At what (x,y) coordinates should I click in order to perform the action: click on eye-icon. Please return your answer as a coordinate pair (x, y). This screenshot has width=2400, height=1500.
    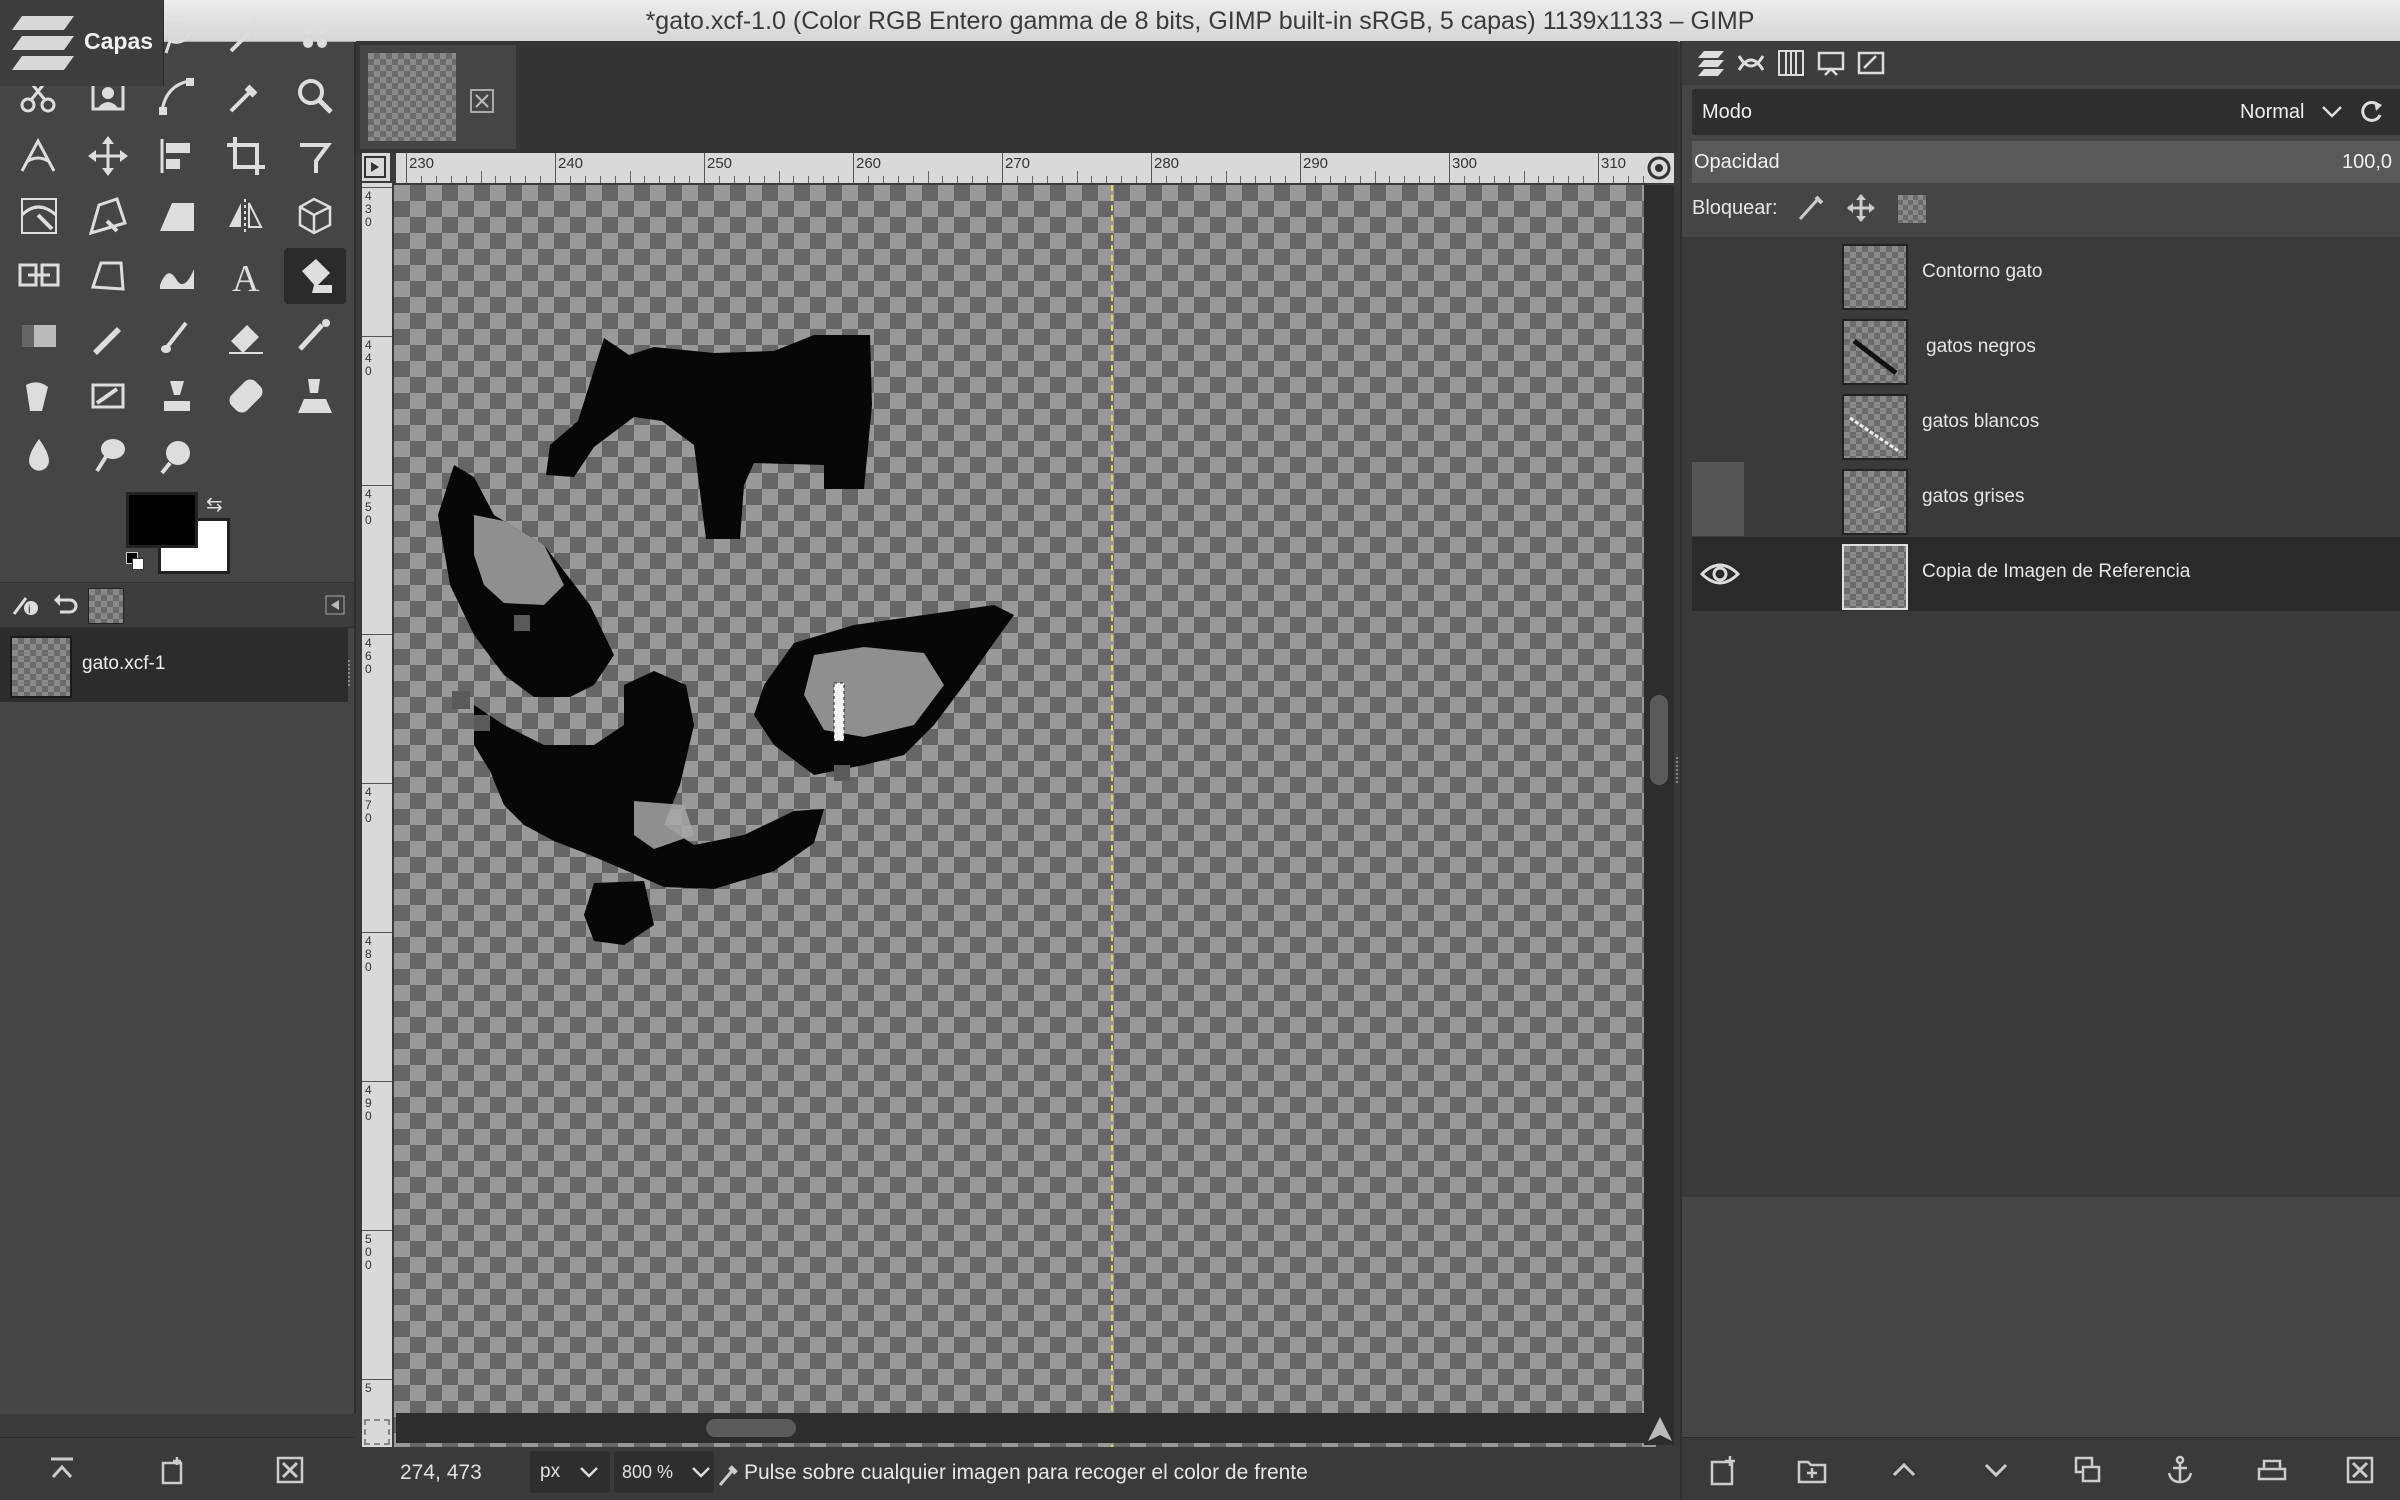
    Looking at the image, I should click on (1720, 574).